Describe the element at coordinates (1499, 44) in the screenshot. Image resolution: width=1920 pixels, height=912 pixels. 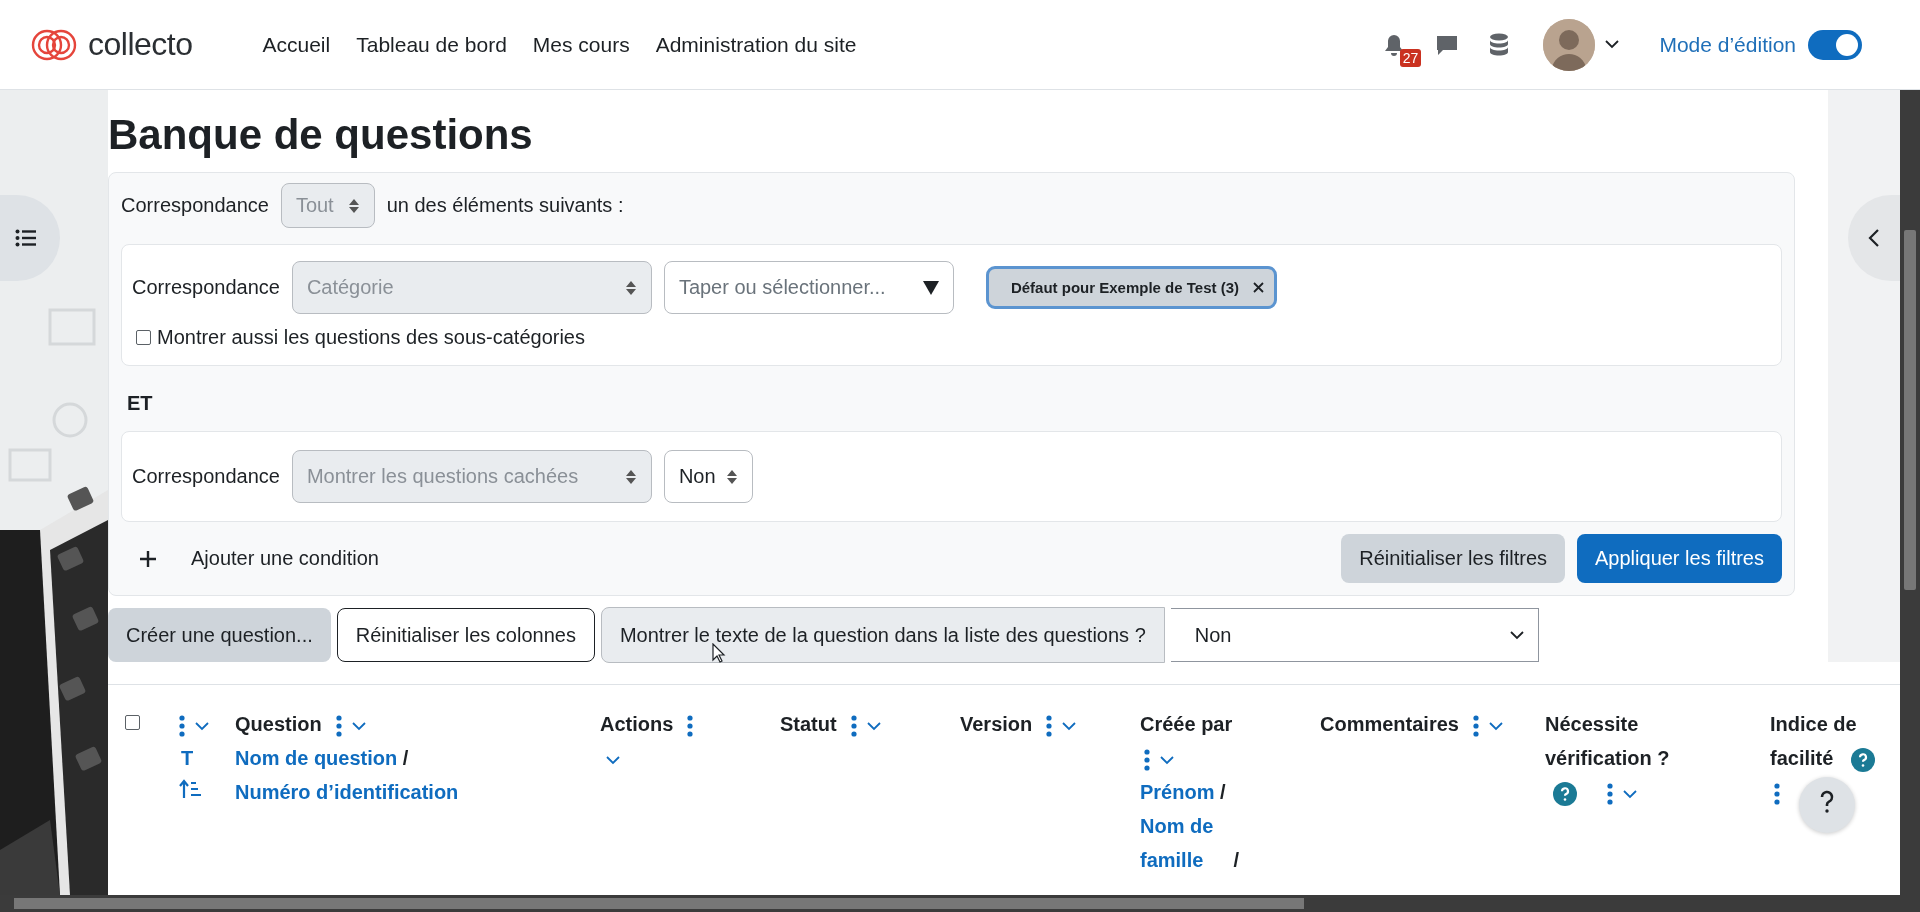
I see `database-icon` at that location.